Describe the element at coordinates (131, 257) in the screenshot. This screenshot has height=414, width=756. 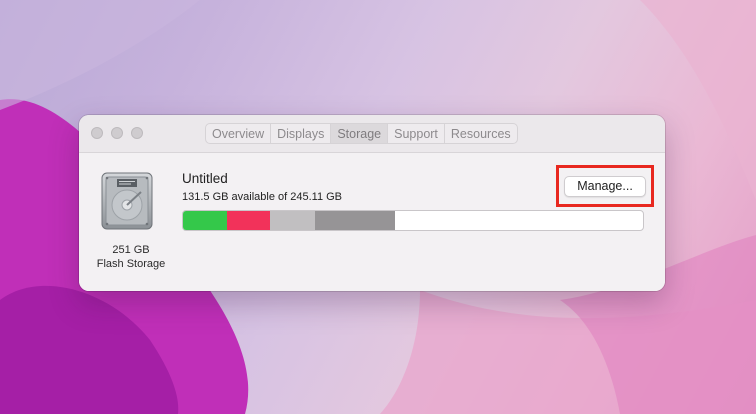
I see `disk-size-label: 251 GB Flash Storage` at that location.